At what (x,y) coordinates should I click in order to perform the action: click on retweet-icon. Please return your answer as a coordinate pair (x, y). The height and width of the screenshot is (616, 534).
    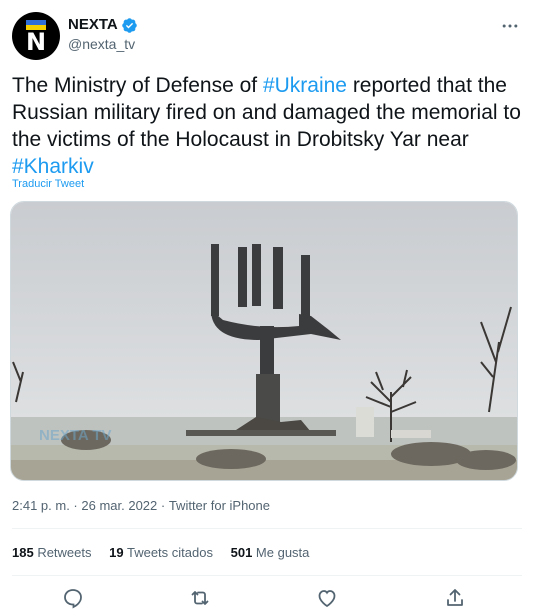
    Looking at the image, I should click on (200, 598).